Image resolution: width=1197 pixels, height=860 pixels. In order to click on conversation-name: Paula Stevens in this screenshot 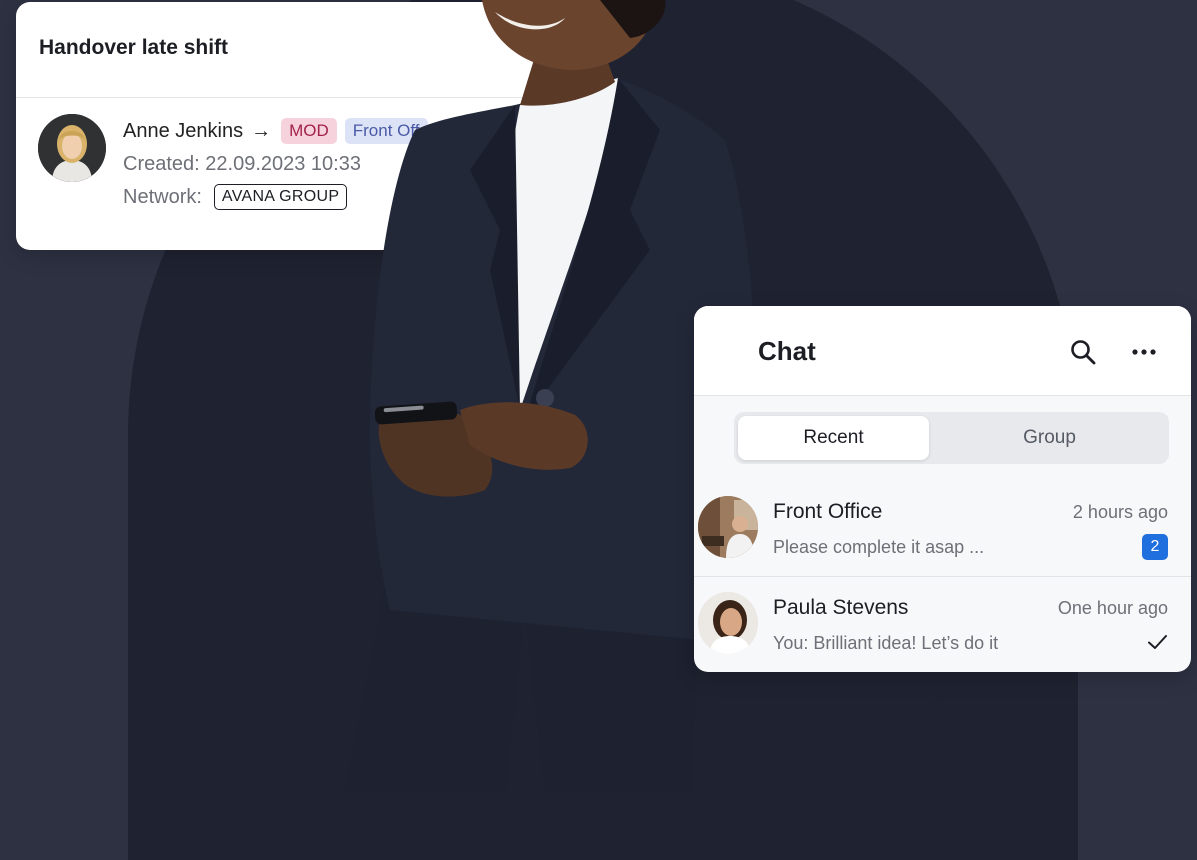, I will do `click(841, 607)`.